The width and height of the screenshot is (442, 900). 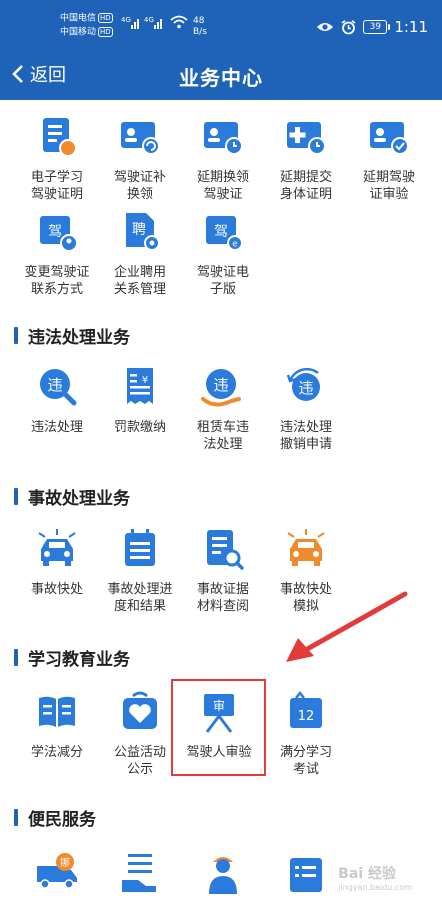 I want to click on service-move-car: 挪, so click(x=57, y=874).